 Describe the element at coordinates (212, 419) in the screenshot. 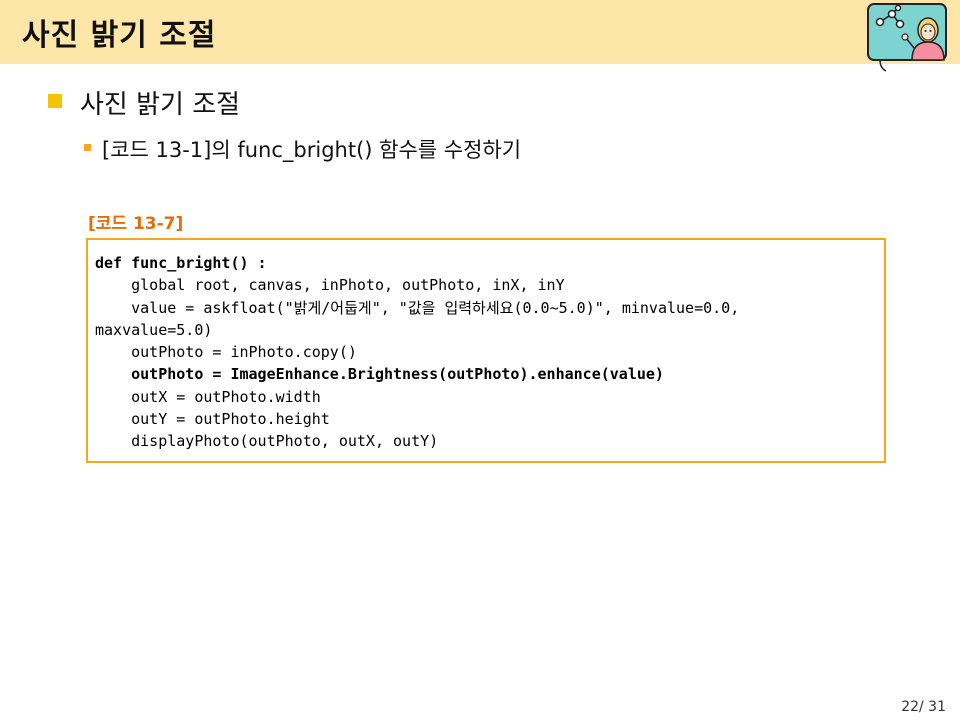

I see `code-line: outY = outPhoto.height` at that location.